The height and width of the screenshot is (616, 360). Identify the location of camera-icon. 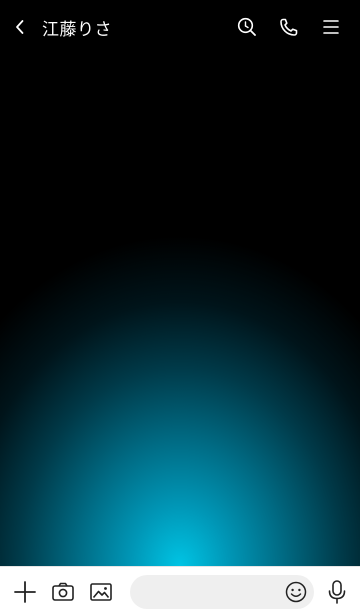
(63, 591).